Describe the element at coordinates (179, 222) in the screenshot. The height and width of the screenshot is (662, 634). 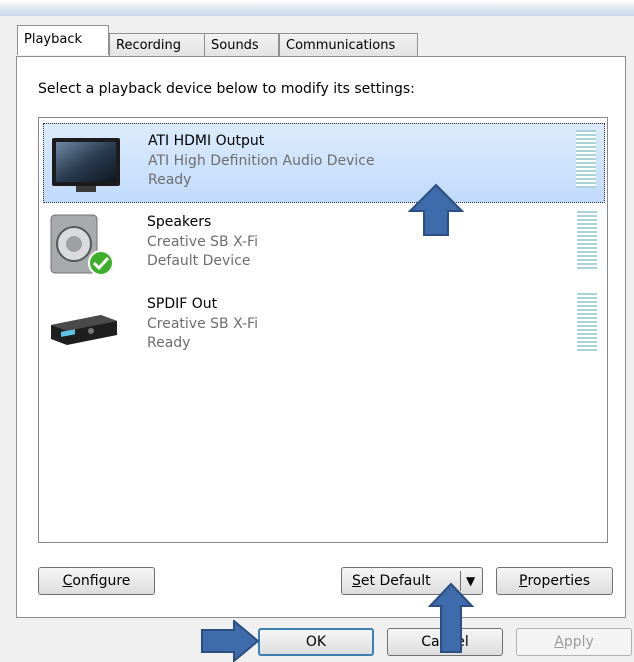
I see `device-name: Speakers` at that location.